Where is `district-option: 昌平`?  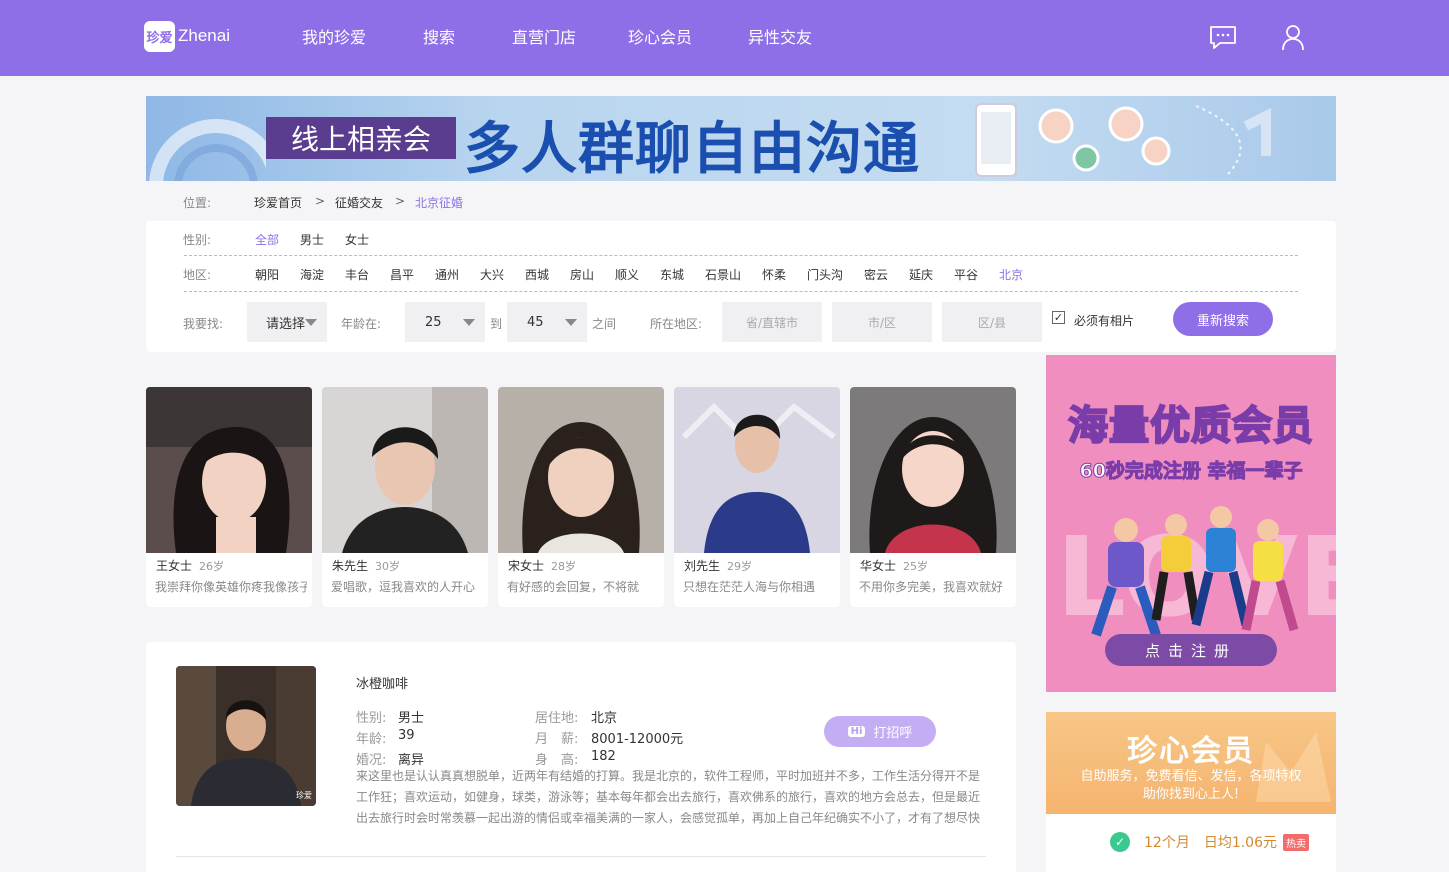
district-option: 昌平 is located at coordinates (402, 274).